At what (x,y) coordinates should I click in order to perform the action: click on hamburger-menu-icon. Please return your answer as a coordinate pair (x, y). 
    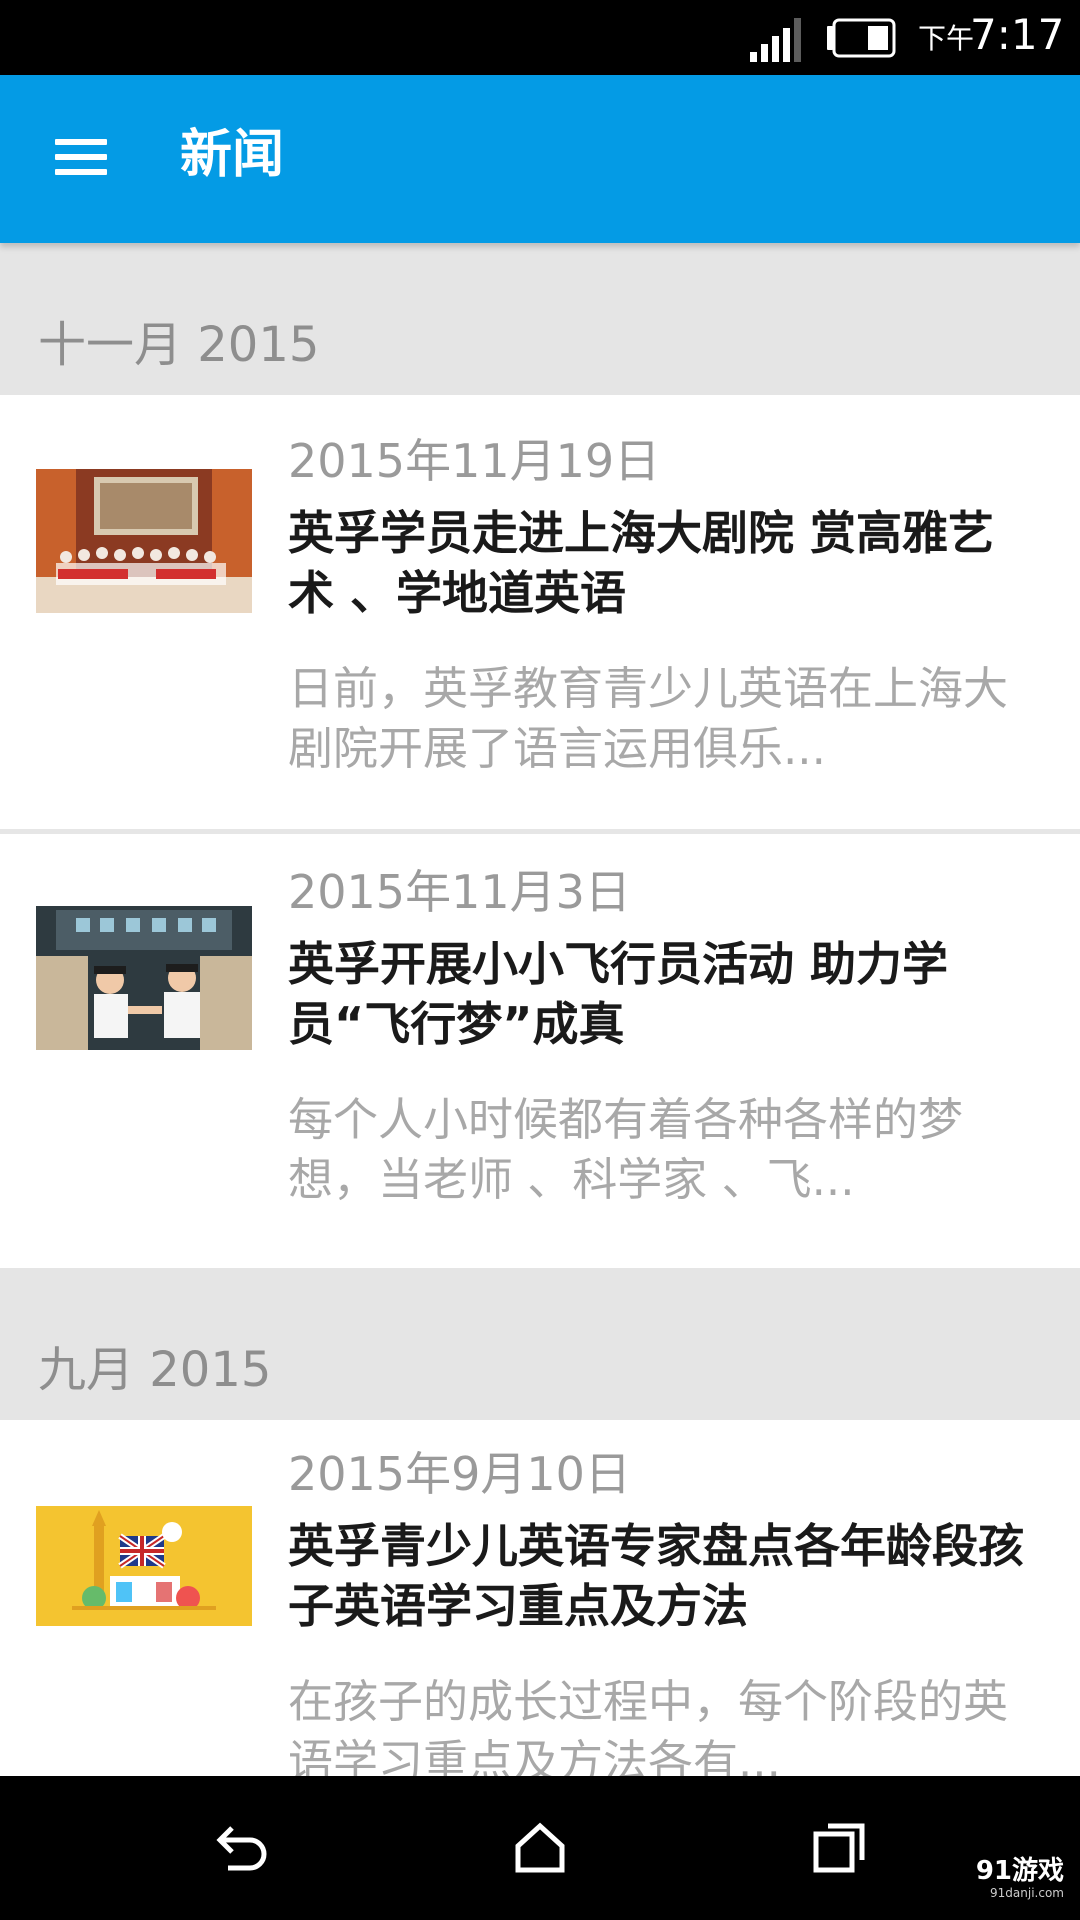
    Looking at the image, I should click on (81, 157).